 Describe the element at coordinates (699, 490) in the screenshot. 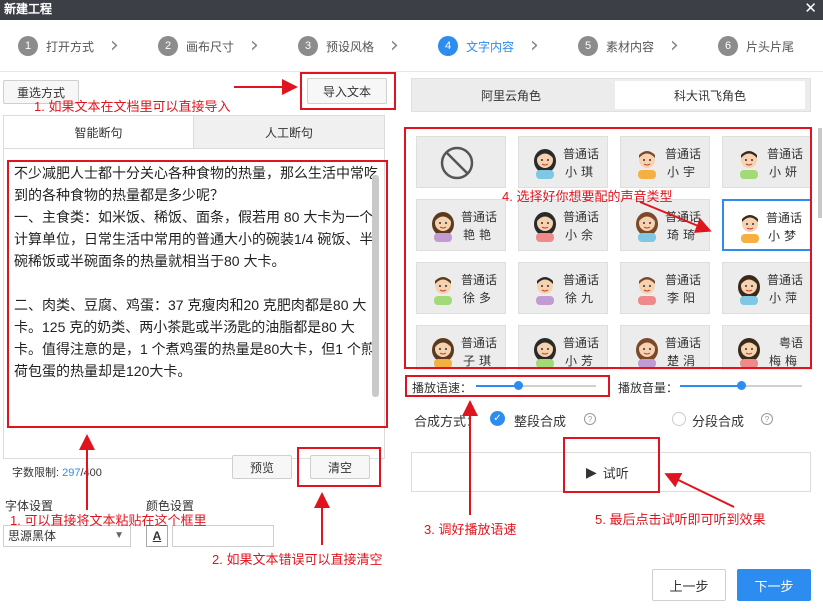

I see `arrow-listen` at that location.